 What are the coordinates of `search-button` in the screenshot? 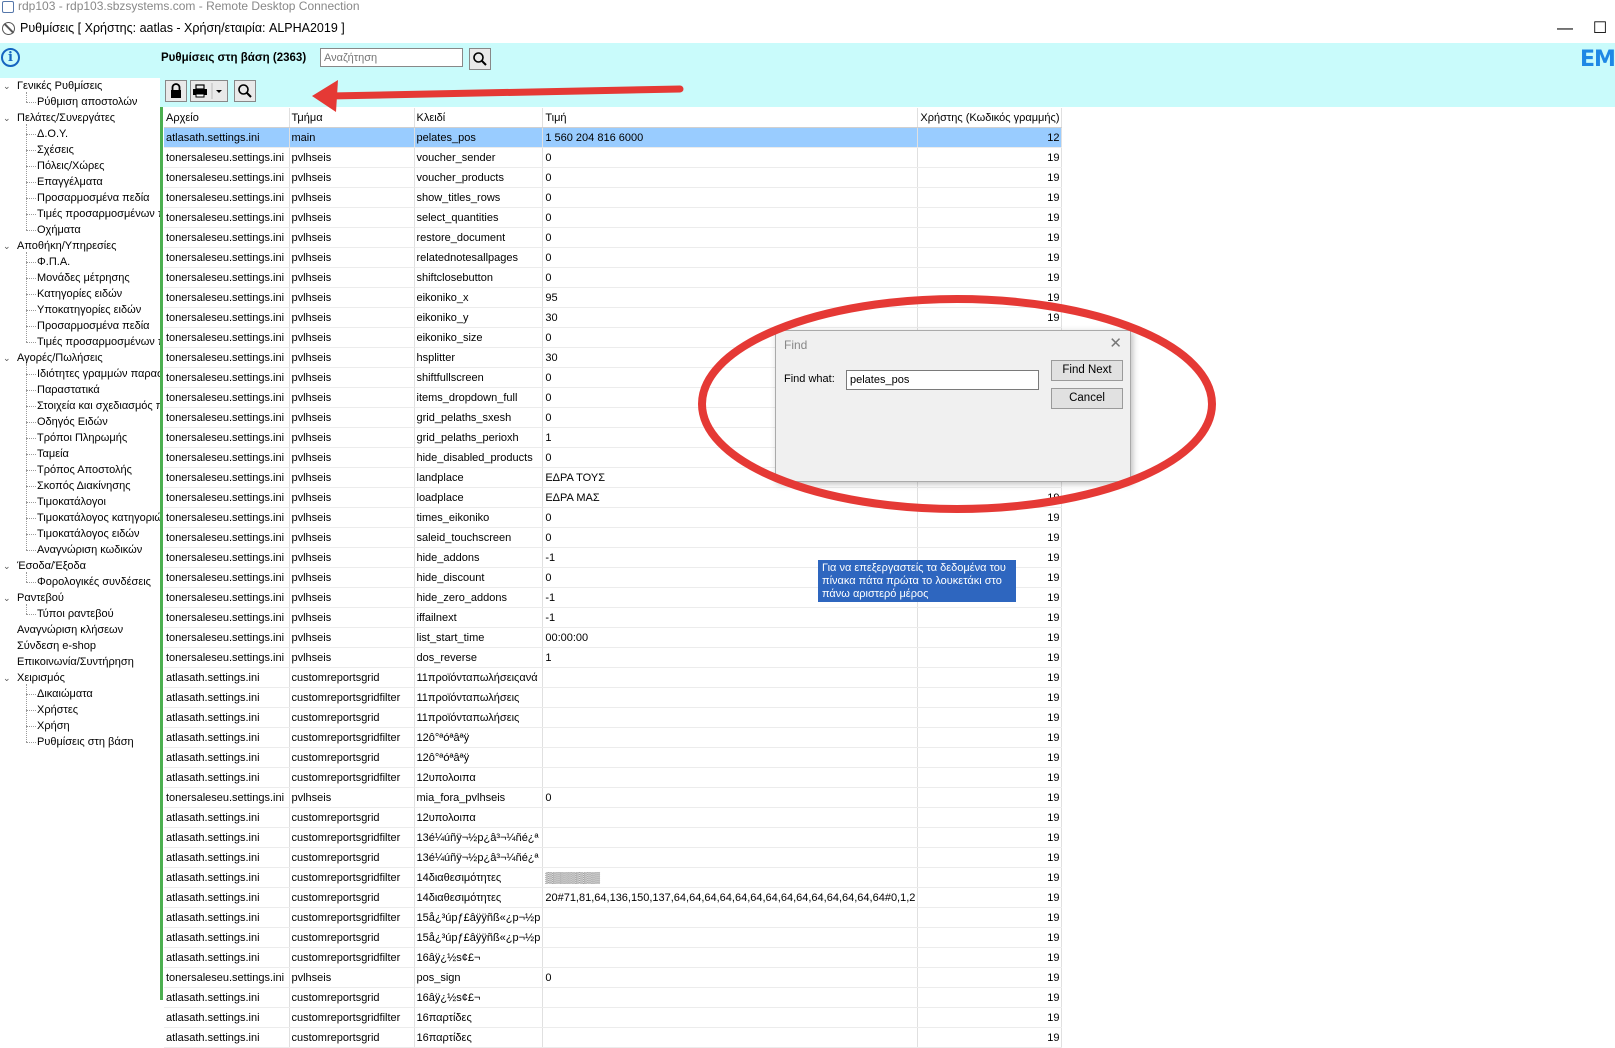 It's located at (480, 59).